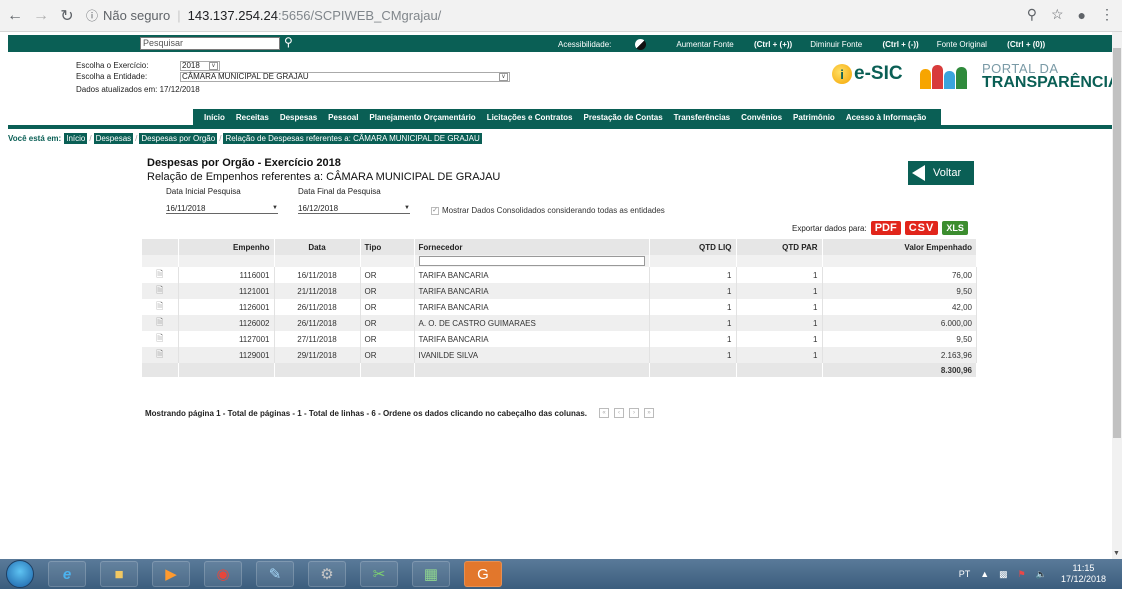 This screenshot has height=589, width=1122. Describe the element at coordinates (15, 16) in the screenshot. I see `back-arrow-icon: ←` at that location.